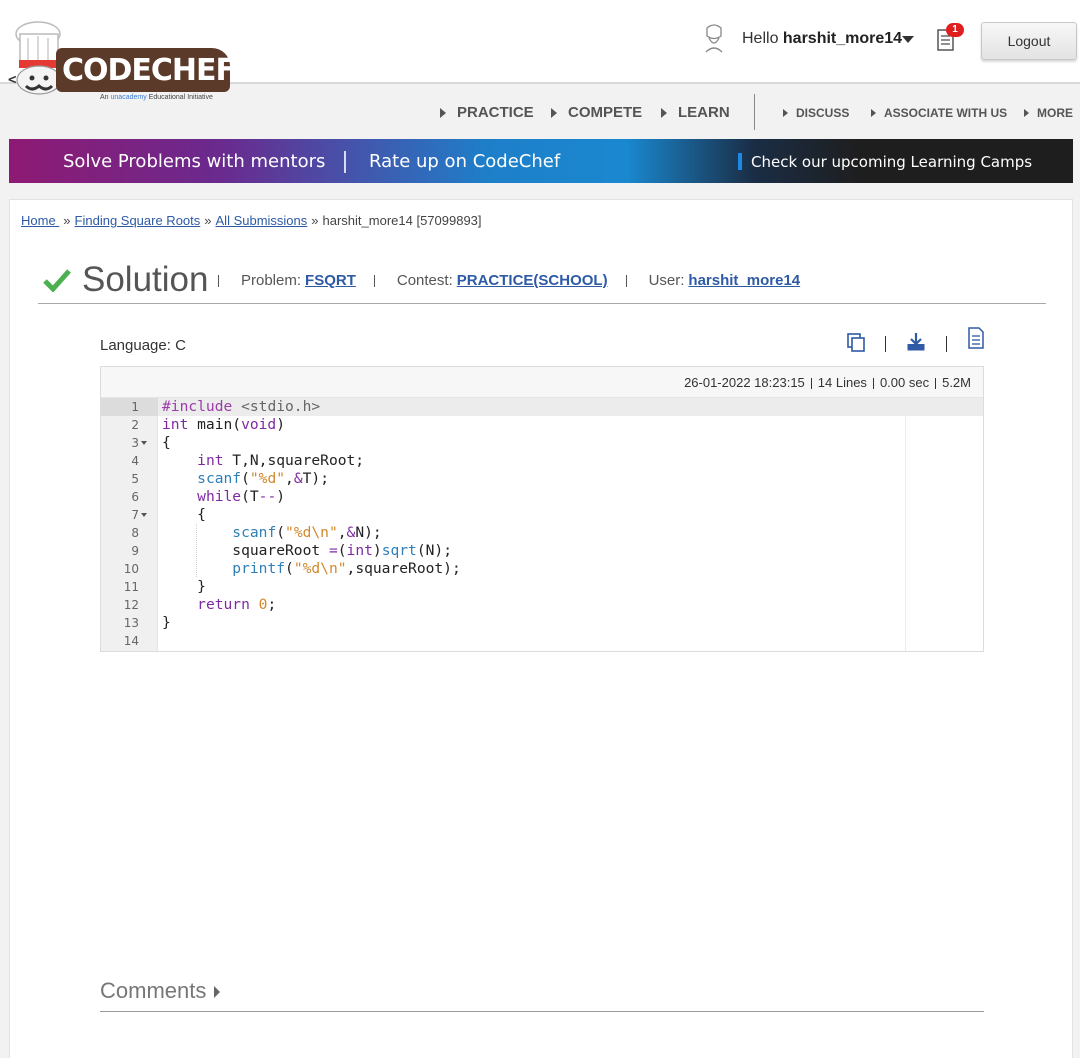 Image resolution: width=1080 pixels, height=1058 pixels. Describe the element at coordinates (542, 461) in the screenshot. I see `code-line: 4 int T,N,squareRoot;` at that location.